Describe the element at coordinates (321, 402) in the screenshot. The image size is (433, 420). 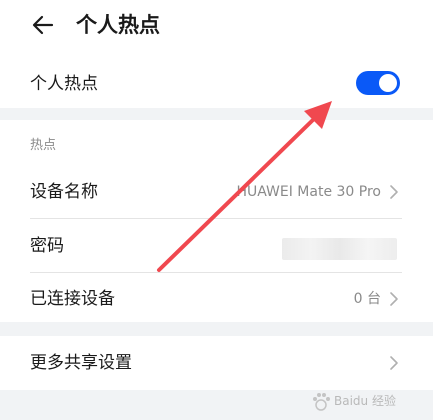
I see `paw-logo-icon` at that location.